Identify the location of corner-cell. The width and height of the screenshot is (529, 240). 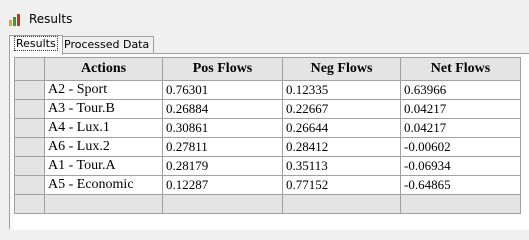
(29, 69).